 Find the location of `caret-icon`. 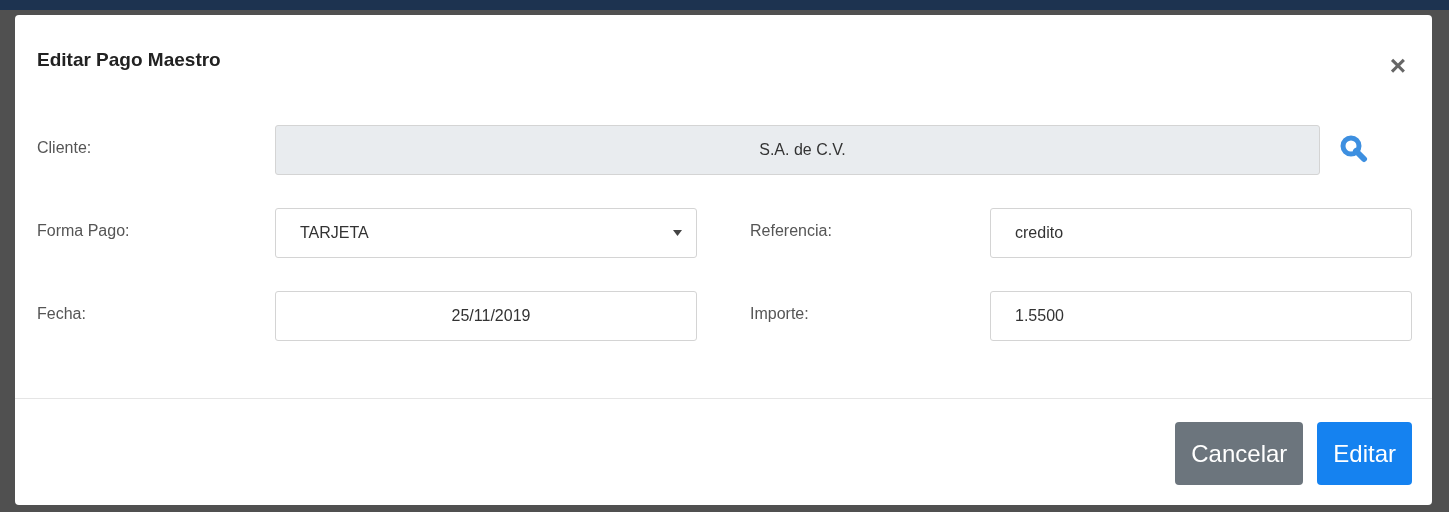

caret-icon is located at coordinates (677, 233).